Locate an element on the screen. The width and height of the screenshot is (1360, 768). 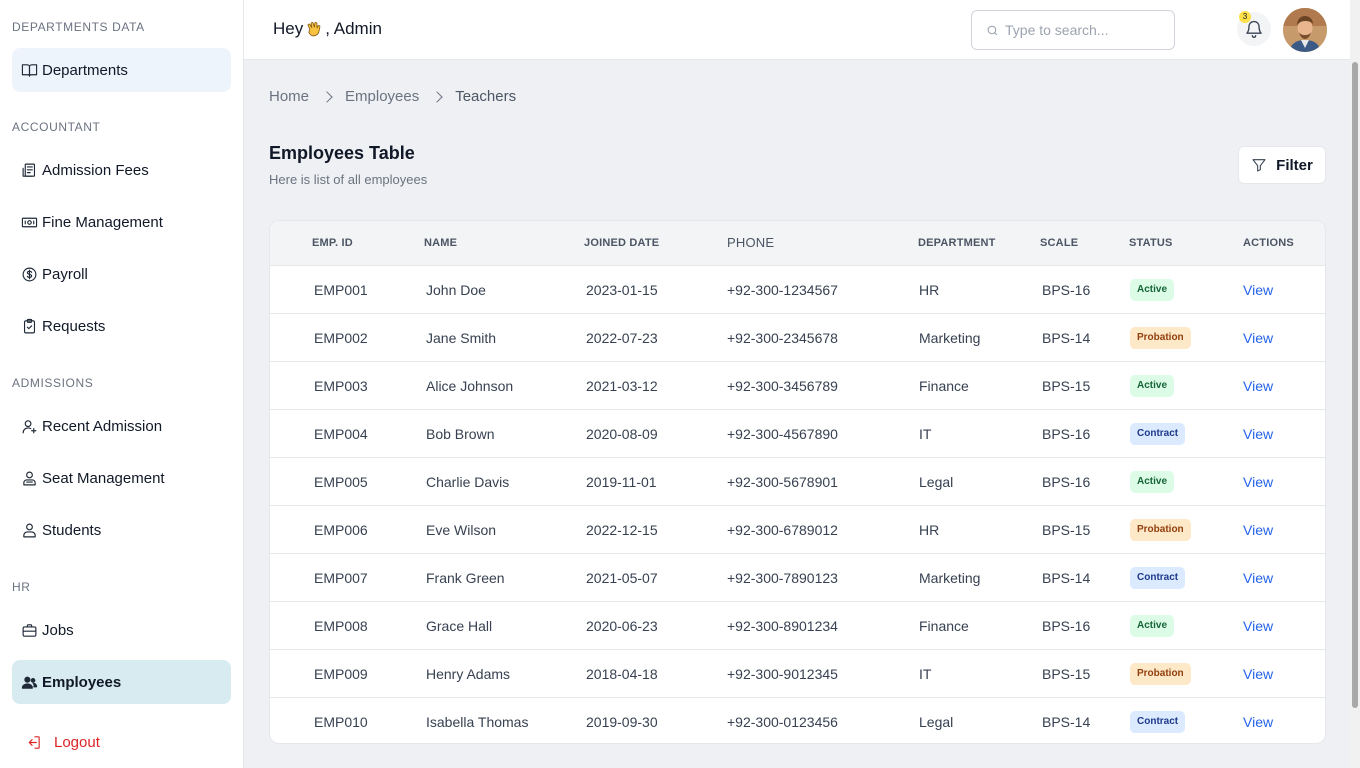
sidebar-item-recent-admission: Recent Admission is located at coordinates (121, 426).